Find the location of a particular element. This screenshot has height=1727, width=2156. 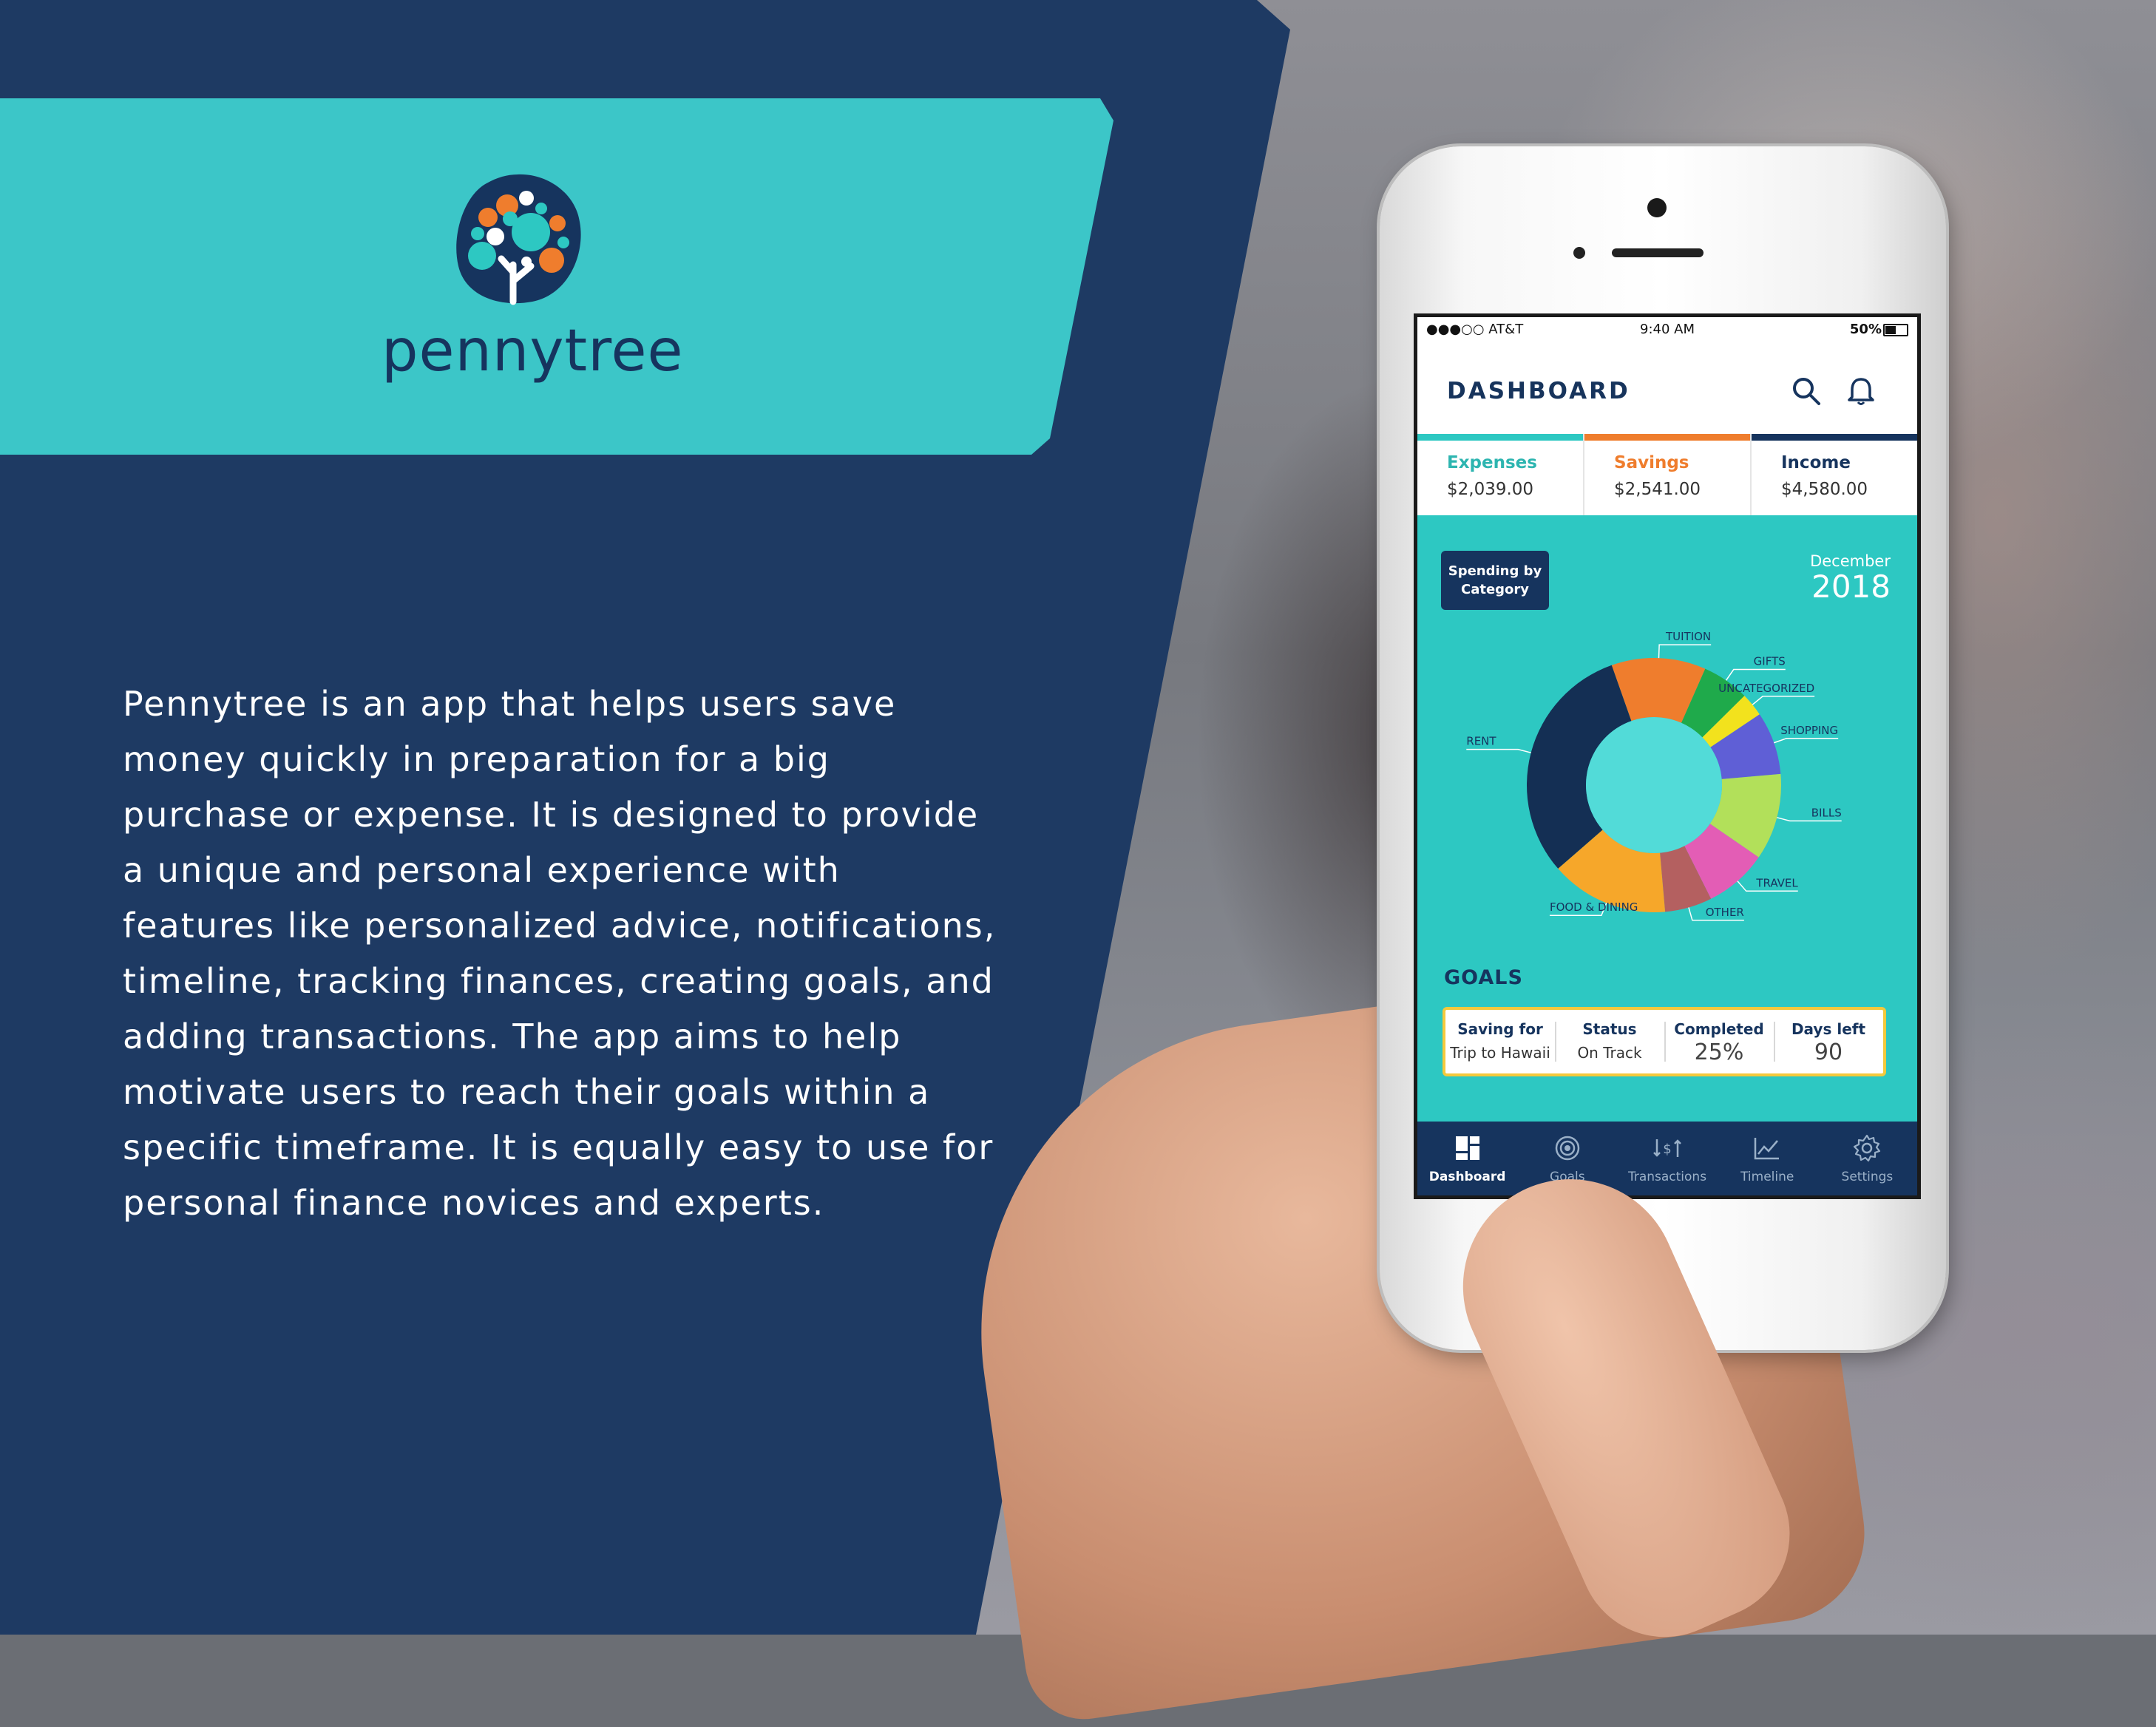

bottom-tab-bar: Dashboard Goals $ Transactions Timeline is located at coordinates (1667, 1158).